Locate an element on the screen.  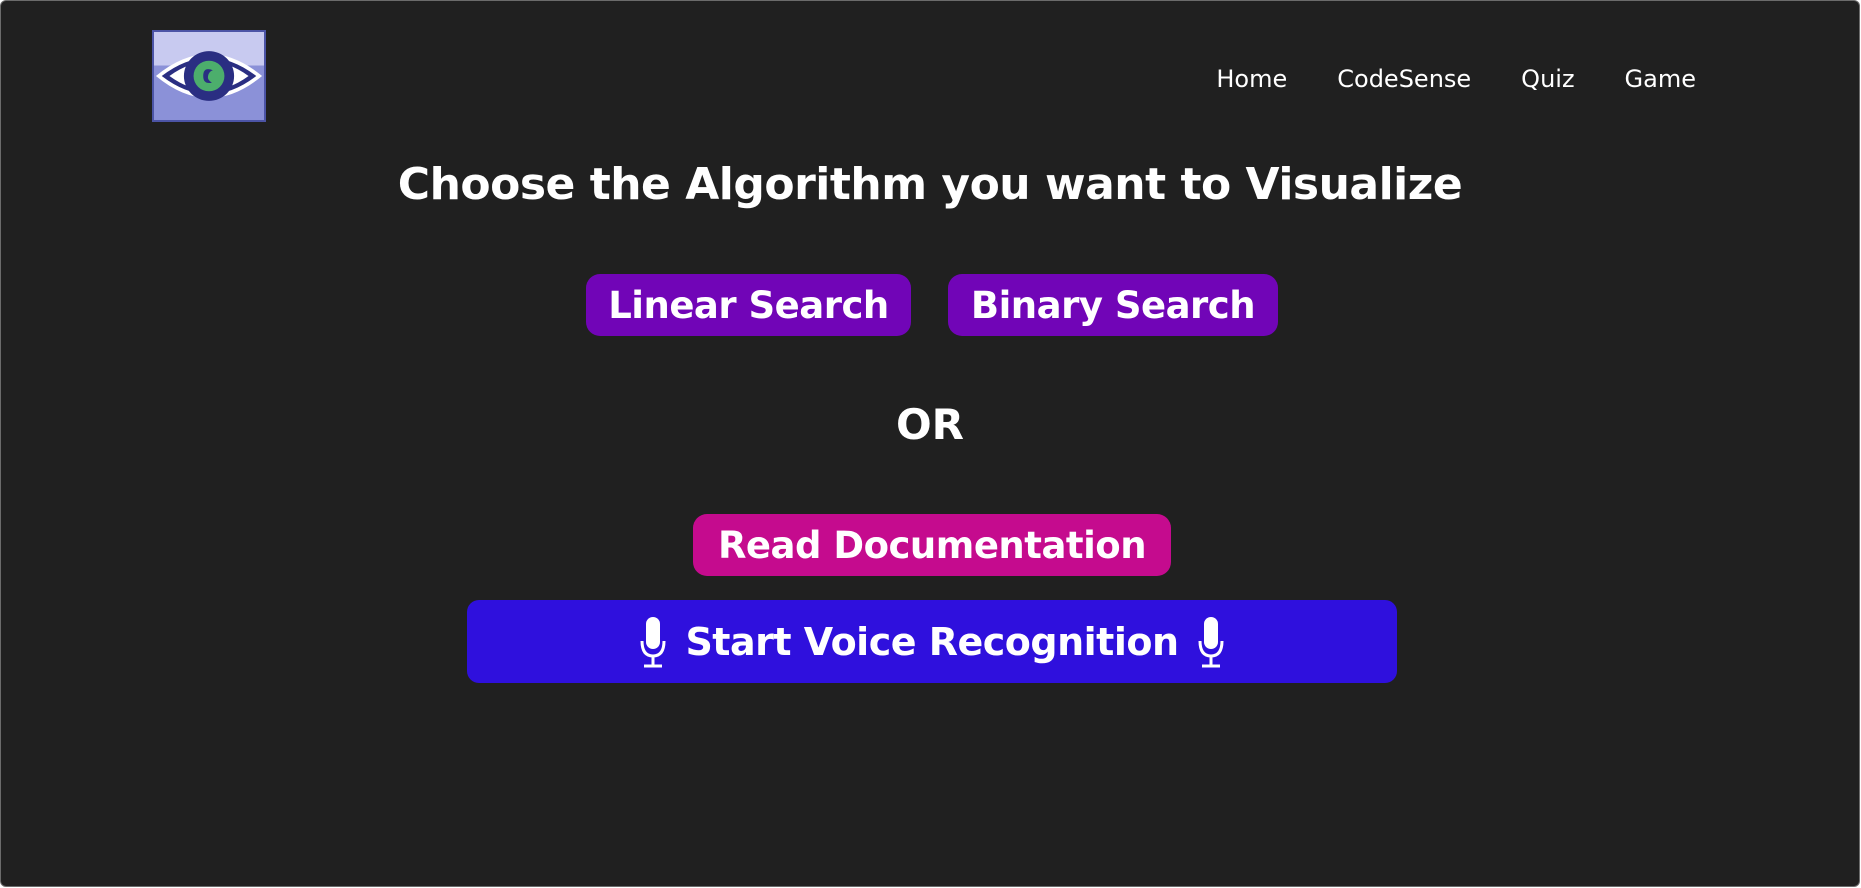
or-separator: OR is located at coordinates (930, 424).